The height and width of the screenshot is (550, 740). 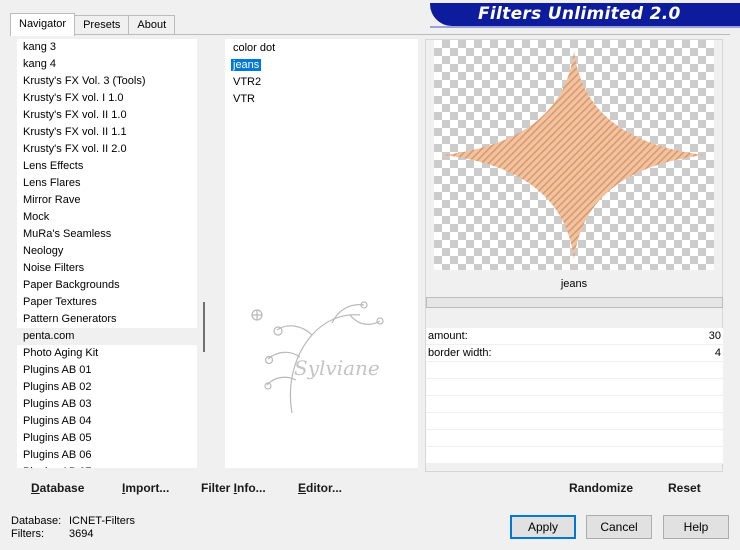 I want to click on filters-count-label: Filters:, so click(x=27, y=534).